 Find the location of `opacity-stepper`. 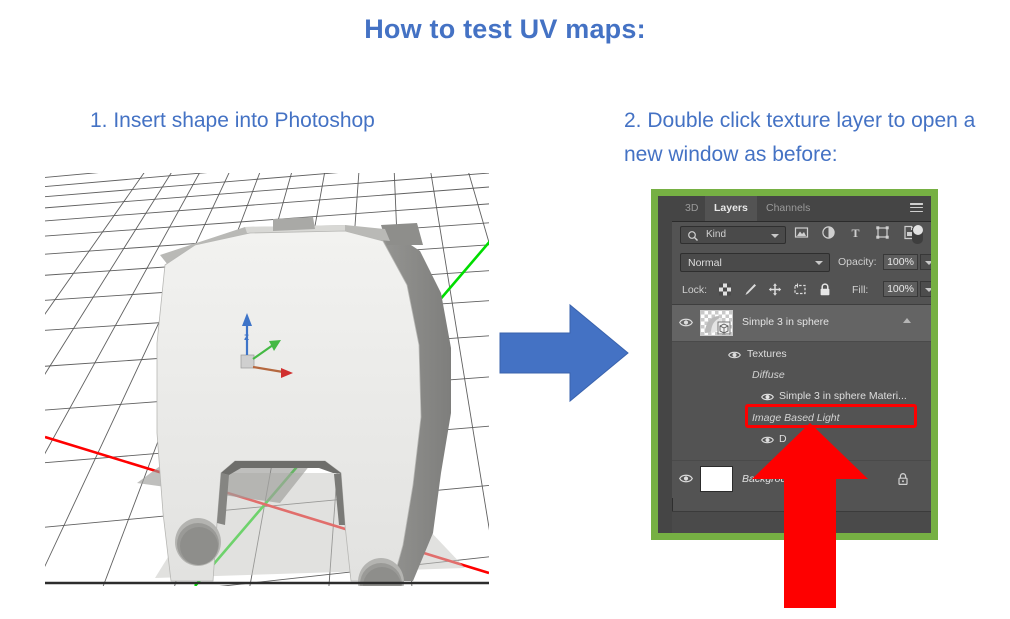

opacity-stepper is located at coordinates (925, 262).